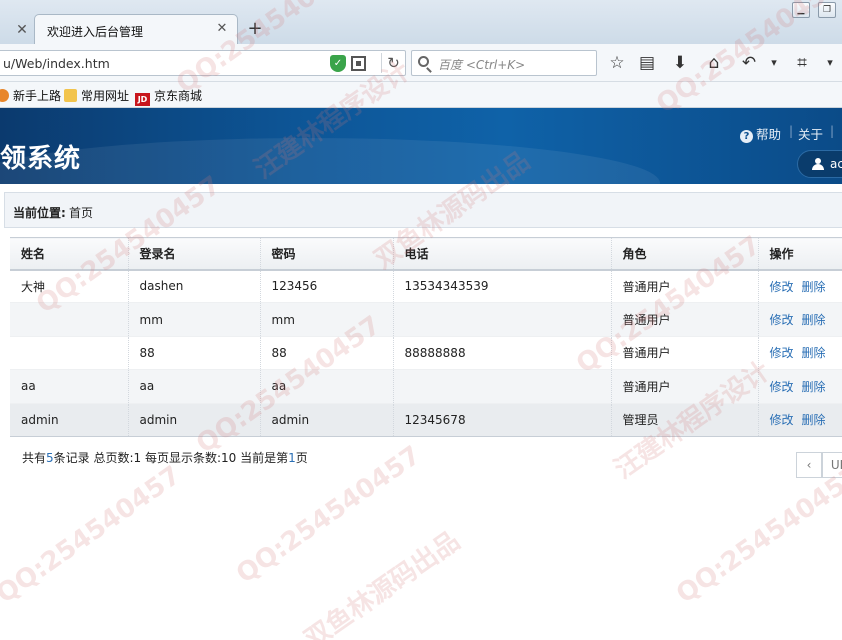  What do you see at coordinates (171, 458) in the screenshot?
I see `pager-suffix: 条记录 总页数:1 每页显示条数:10 当前是第` at bounding box center [171, 458].